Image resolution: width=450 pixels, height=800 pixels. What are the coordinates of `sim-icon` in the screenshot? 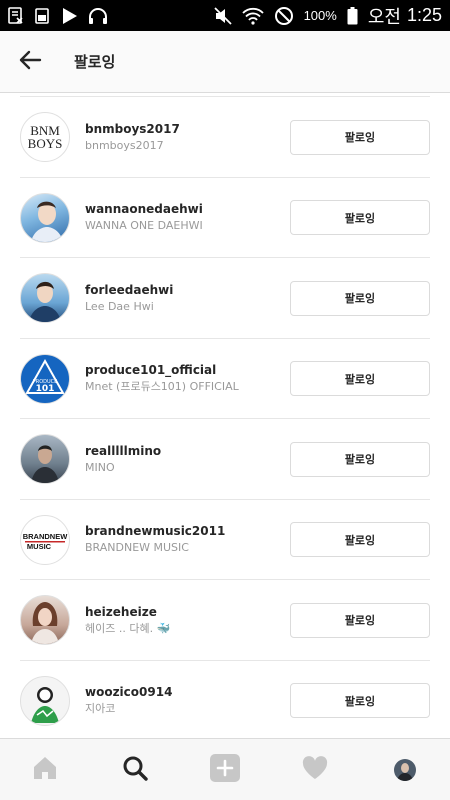 It's located at (16, 16).